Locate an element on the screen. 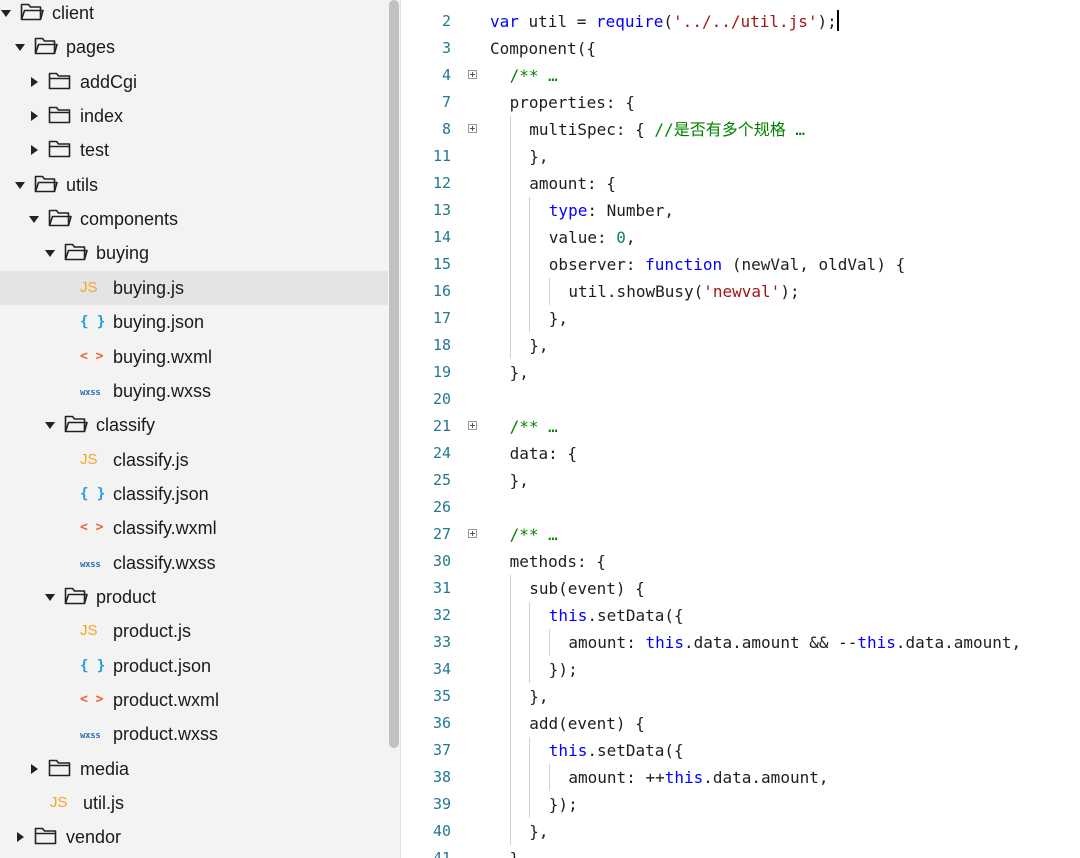 The image size is (1080, 858). tree-item-label: buying.wxml is located at coordinates (163, 356).